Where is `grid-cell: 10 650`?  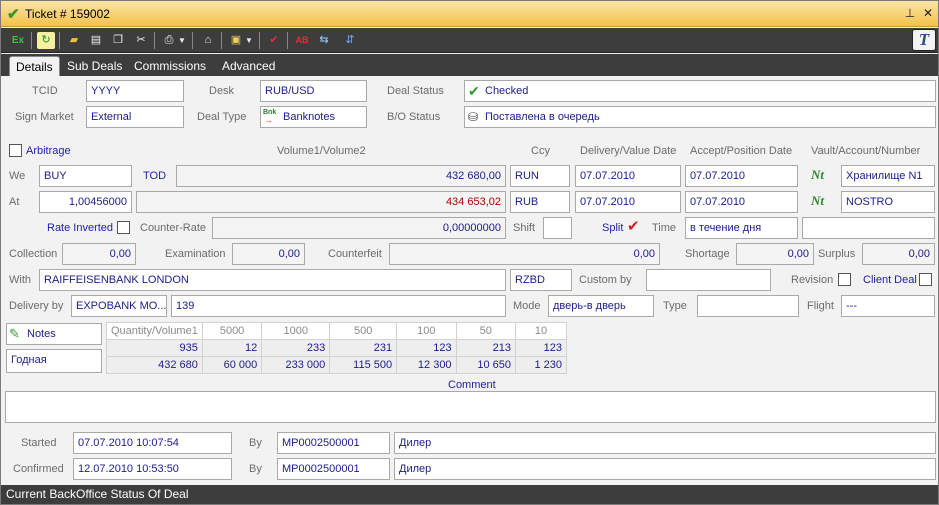
grid-cell: 10 650 is located at coordinates (486, 365).